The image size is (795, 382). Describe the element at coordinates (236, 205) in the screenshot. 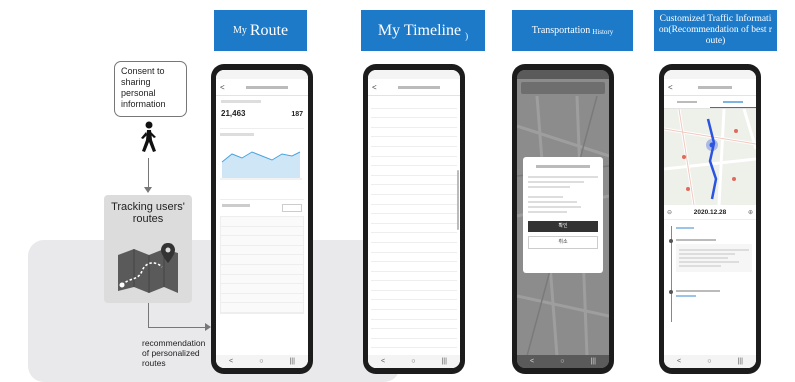

I see `list-title-line` at that location.